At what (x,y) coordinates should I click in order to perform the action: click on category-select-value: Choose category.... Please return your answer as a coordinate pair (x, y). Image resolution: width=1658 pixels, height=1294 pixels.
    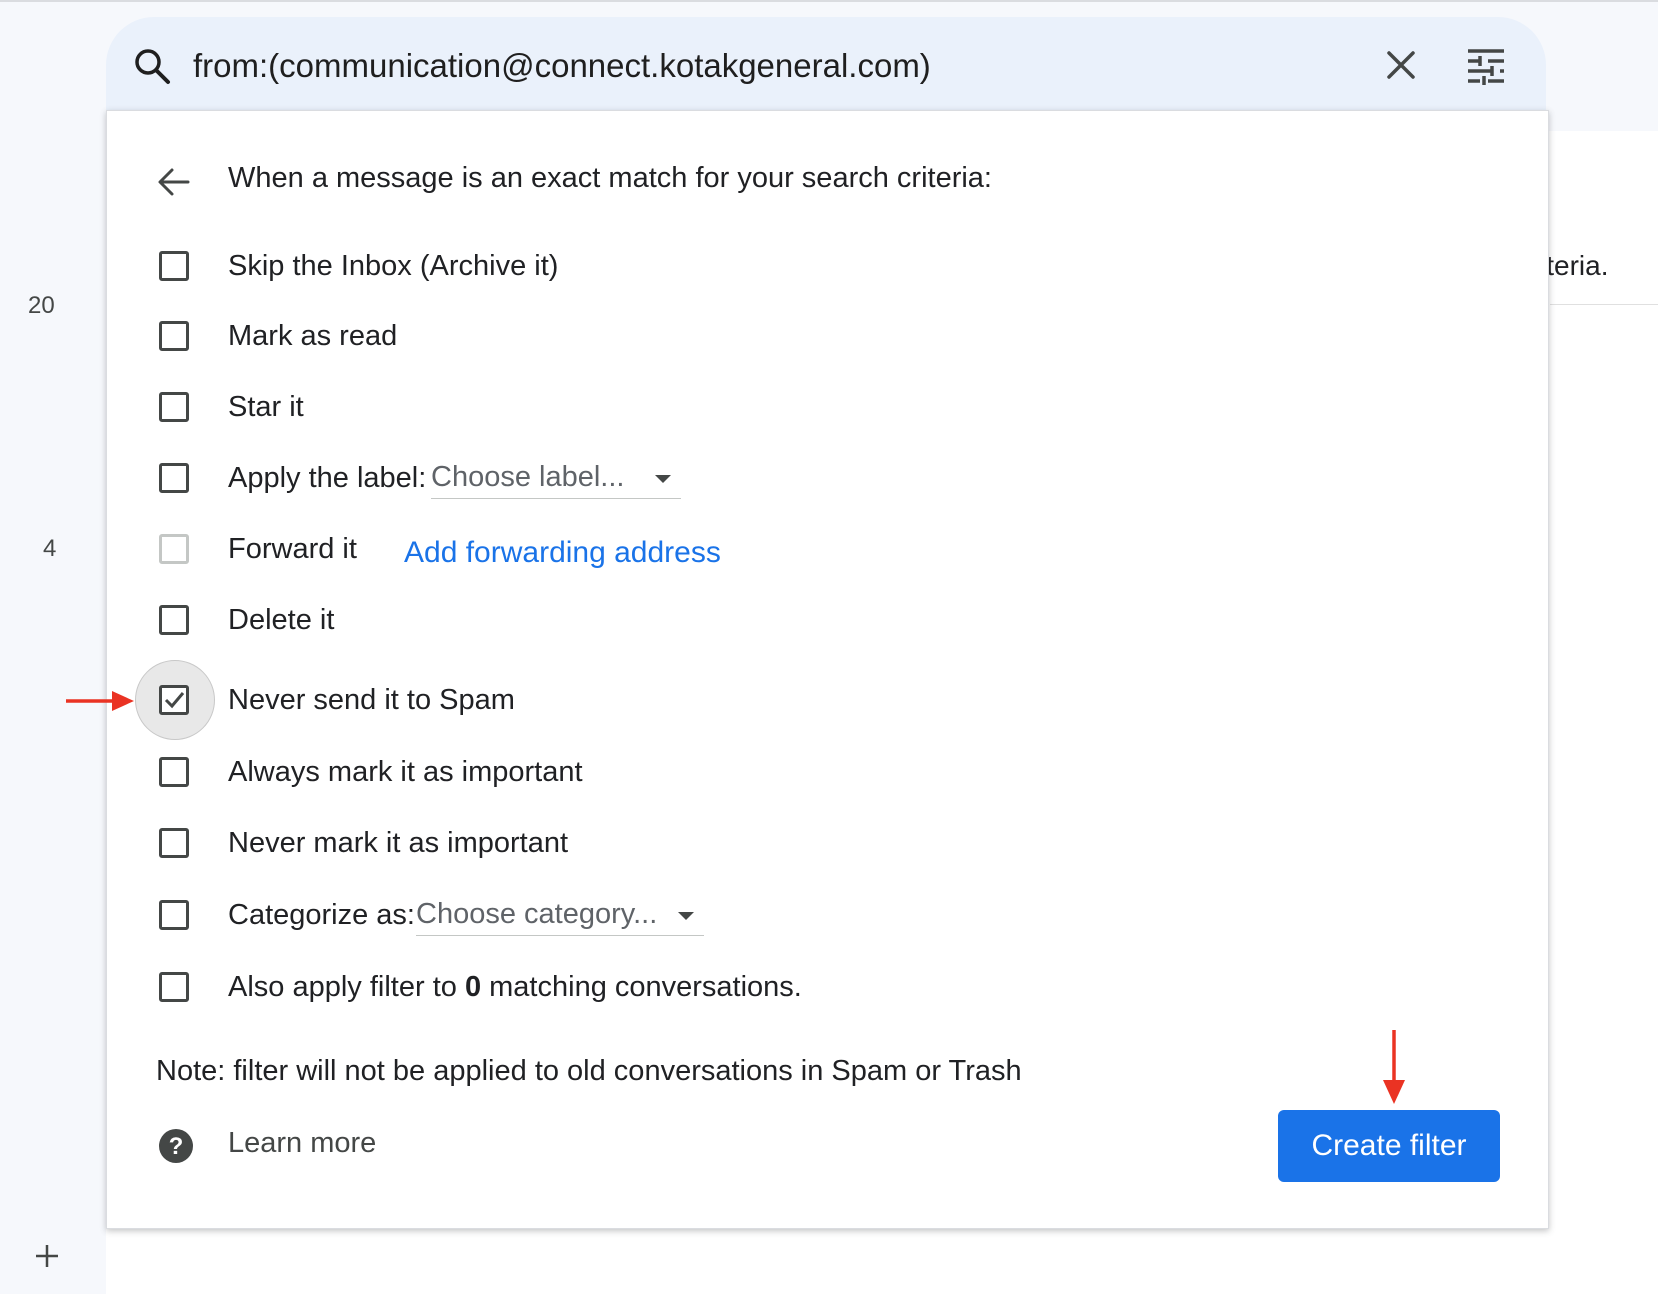
    Looking at the image, I should click on (537, 914).